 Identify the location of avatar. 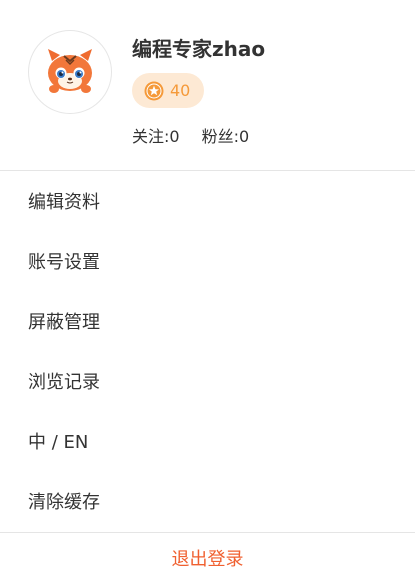
(70, 72).